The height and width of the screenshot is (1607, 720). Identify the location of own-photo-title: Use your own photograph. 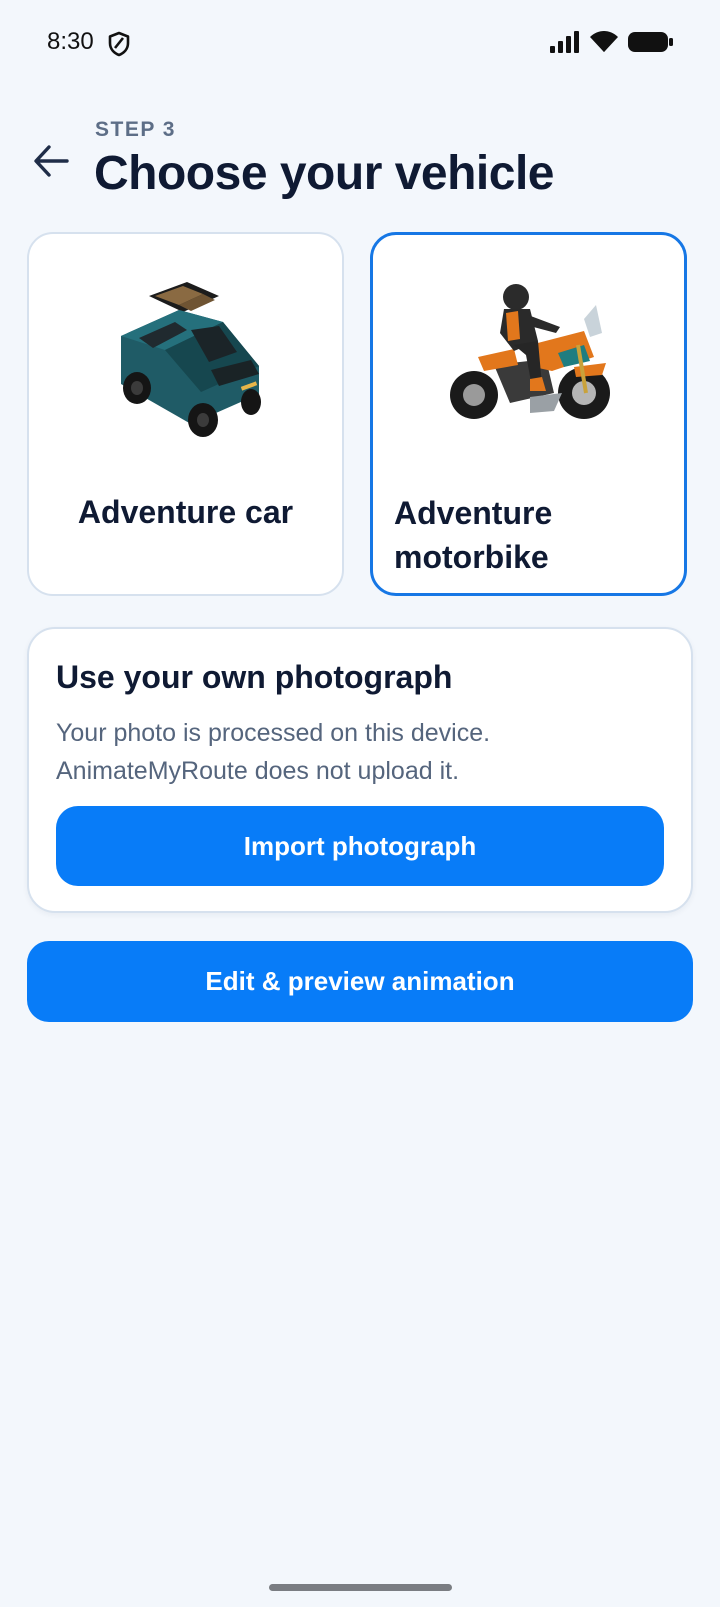
(254, 677).